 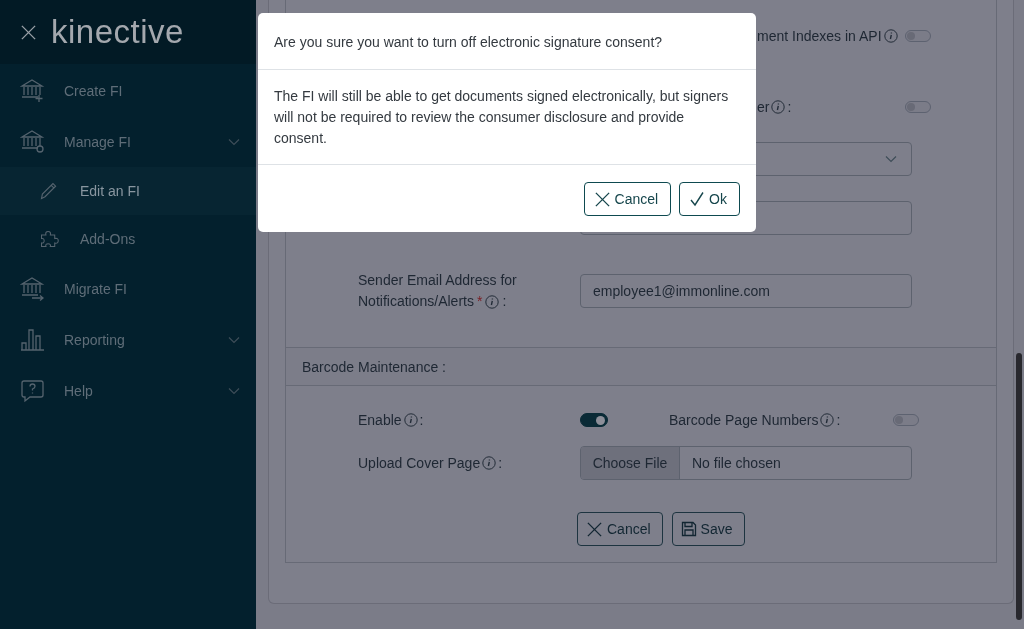 What do you see at coordinates (117, 32) in the screenshot?
I see `kinective-logo: kinective` at bounding box center [117, 32].